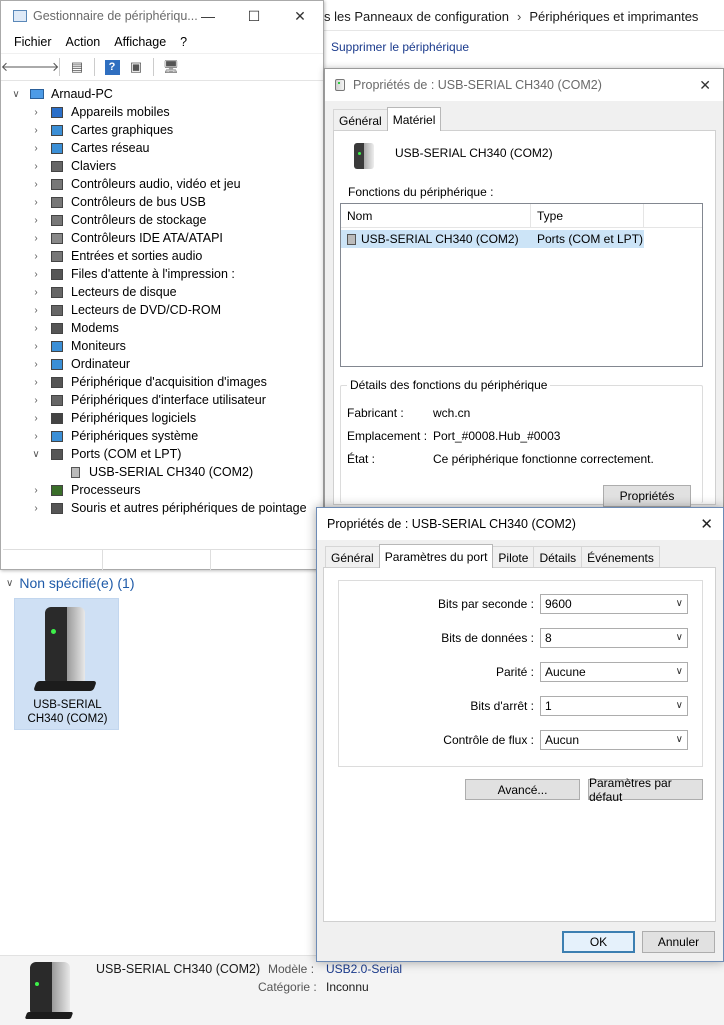 This screenshot has height=1025, width=724. What do you see at coordinates (160, 472) in the screenshot?
I see `tree-device-usb-serial: USB-SERIAL CH340 (COM2)` at bounding box center [160, 472].